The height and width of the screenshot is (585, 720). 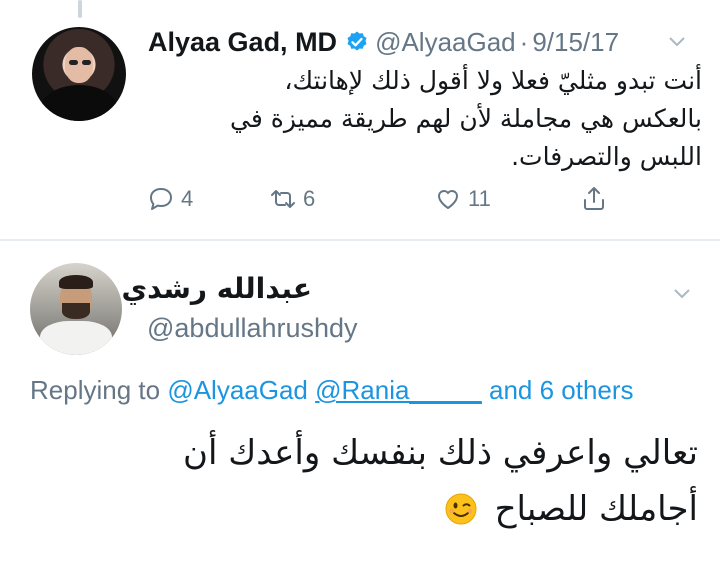 I want to click on reply-text-line-2: أجاملك للصباح, so click(x=368, y=509).